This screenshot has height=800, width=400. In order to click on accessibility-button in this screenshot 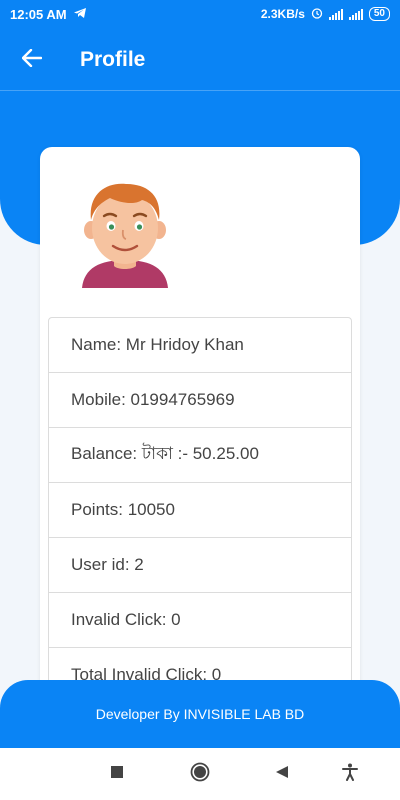, I will do `click(350, 774)`.